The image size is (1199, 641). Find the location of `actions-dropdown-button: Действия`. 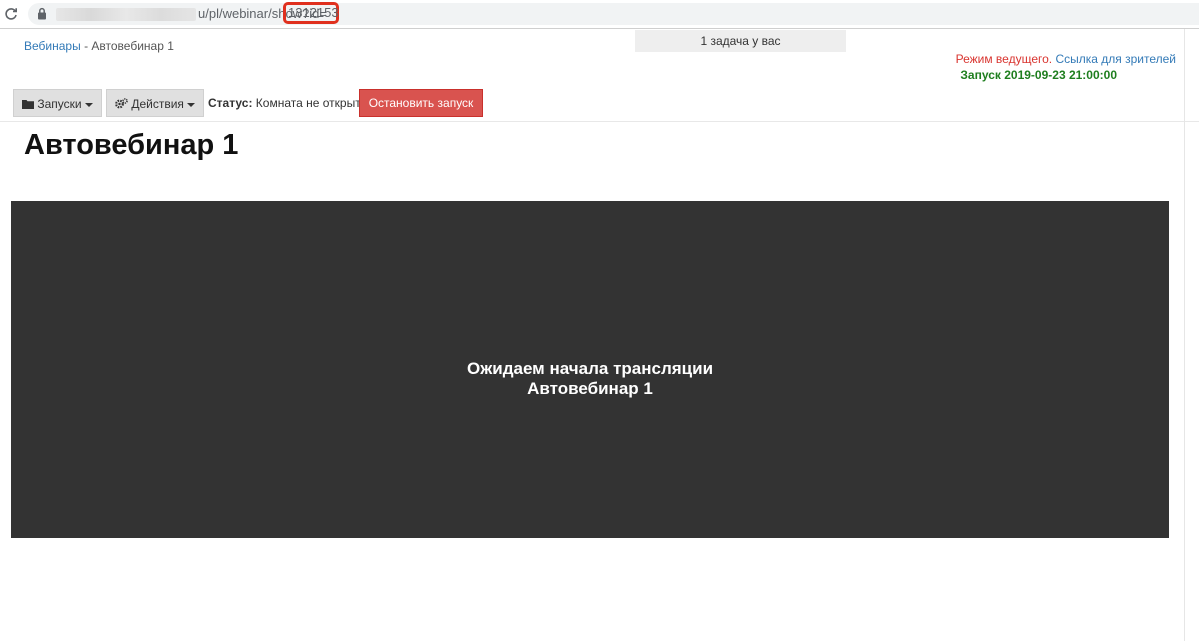

actions-dropdown-button: Действия is located at coordinates (155, 103).